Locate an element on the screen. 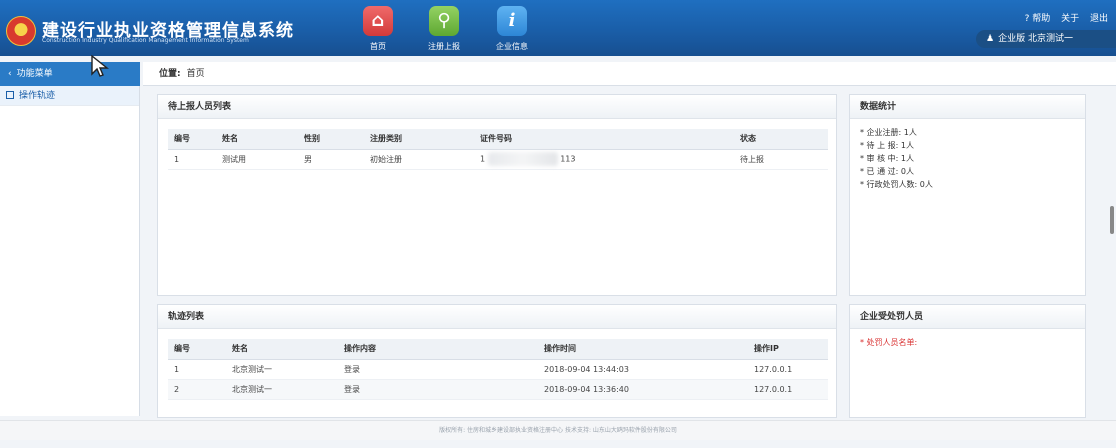 This screenshot has width=1116, height=448. column-header: 操作IP is located at coordinates (788, 349).